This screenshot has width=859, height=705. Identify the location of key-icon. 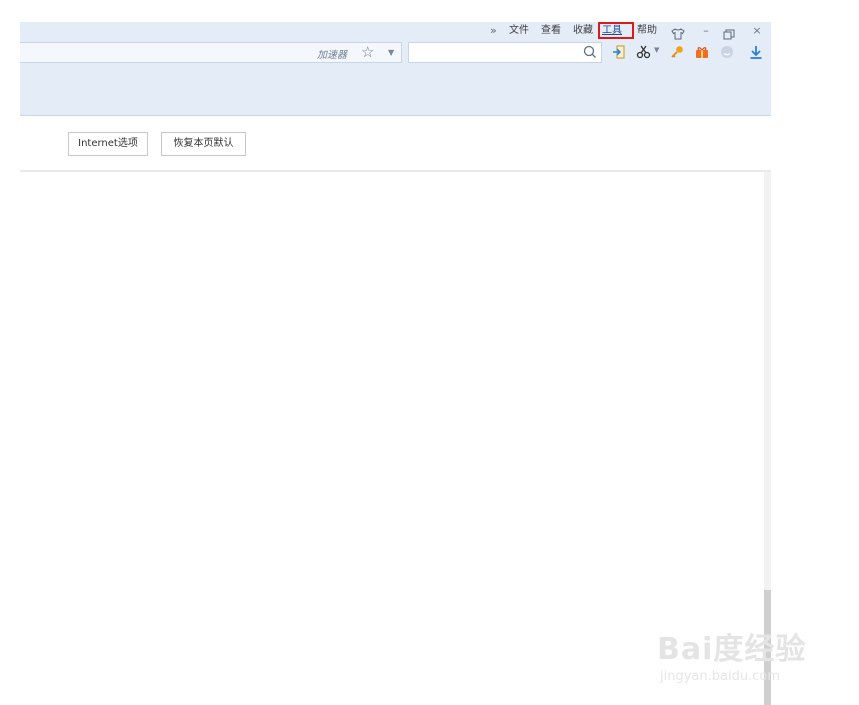
(677, 52).